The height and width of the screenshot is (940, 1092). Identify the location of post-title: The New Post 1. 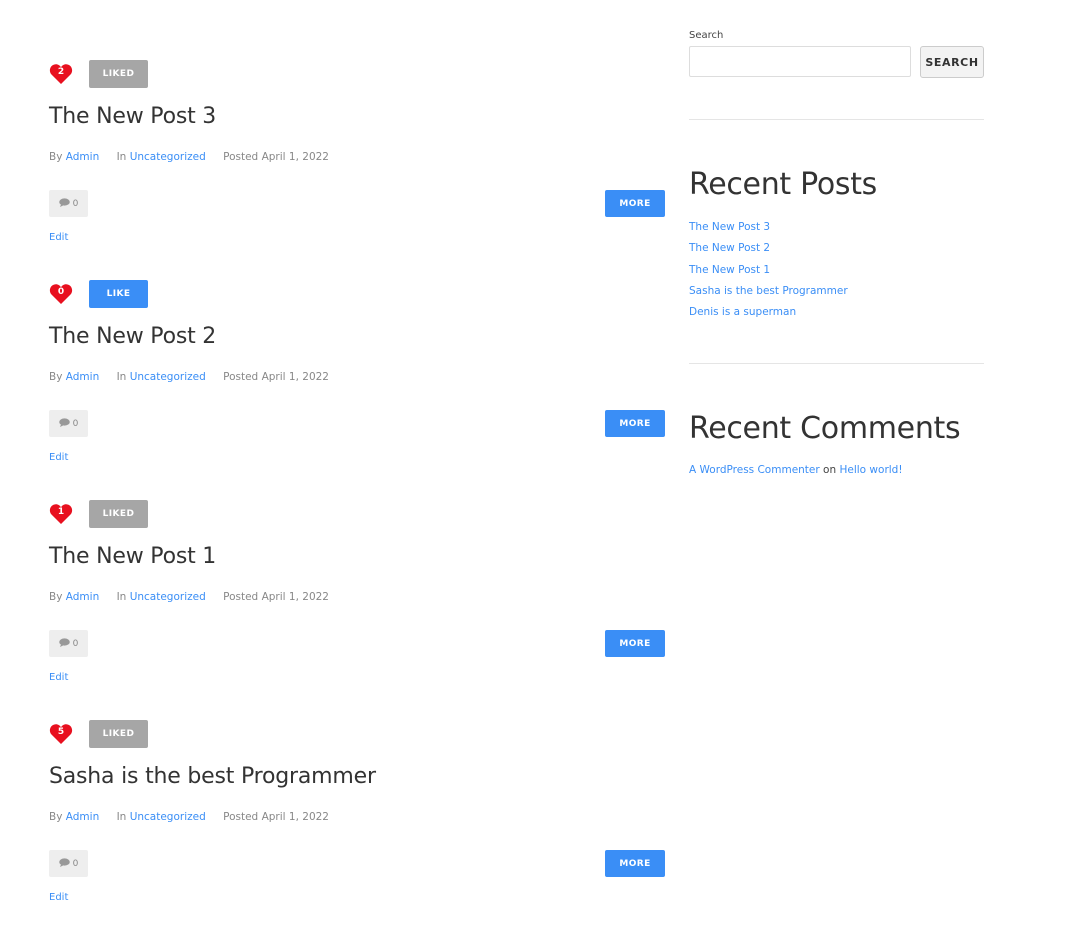
(132, 556).